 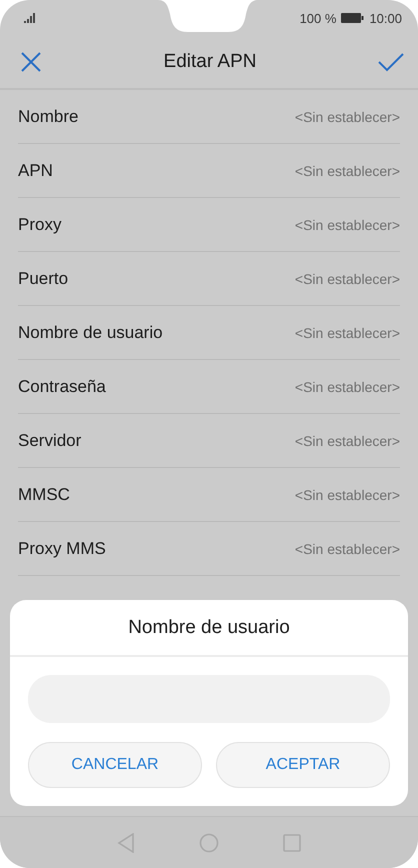 I want to click on clock-time: 10:00, so click(x=385, y=18).